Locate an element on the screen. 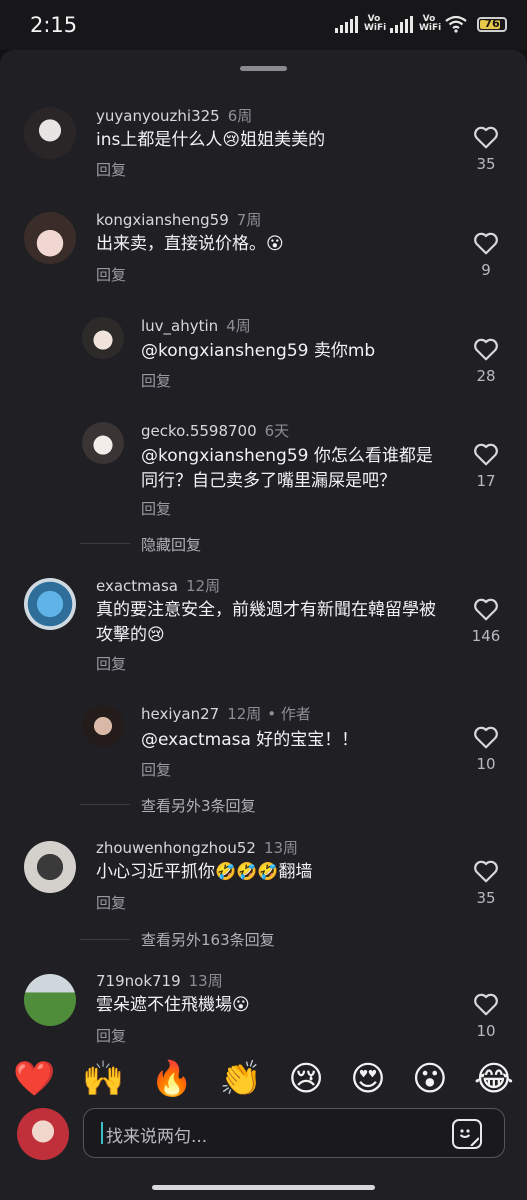 The width and height of the screenshot is (527, 1200). sticker-icon is located at coordinates (467, 1134).